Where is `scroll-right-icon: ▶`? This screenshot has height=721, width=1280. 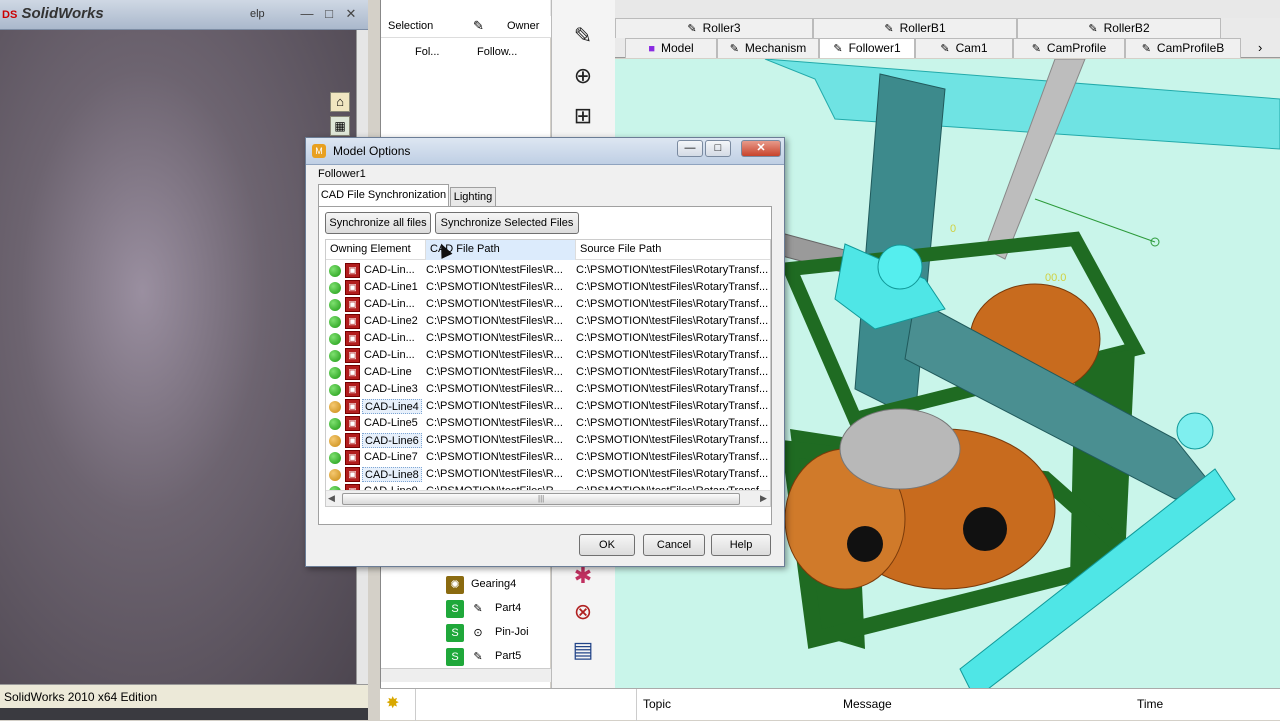
scroll-right-icon: ▶ is located at coordinates (763, 498).